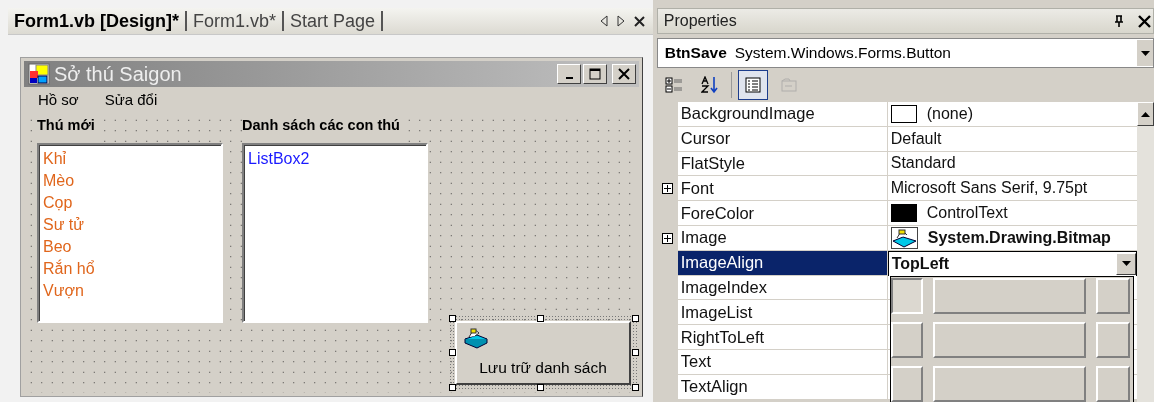 The image size is (1154, 402). What do you see at coordinates (58, 102) in the screenshot?
I see `menu-item: Hồ sơ` at bounding box center [58, 102].